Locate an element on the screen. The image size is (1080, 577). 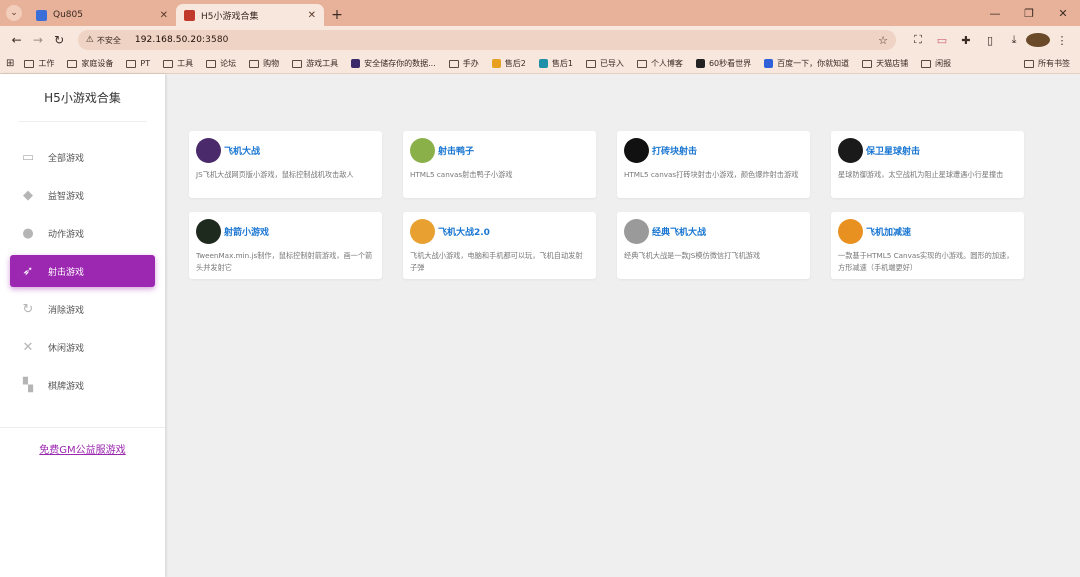
game-title: 射击鸭子 is located at coordinates (456, 150).